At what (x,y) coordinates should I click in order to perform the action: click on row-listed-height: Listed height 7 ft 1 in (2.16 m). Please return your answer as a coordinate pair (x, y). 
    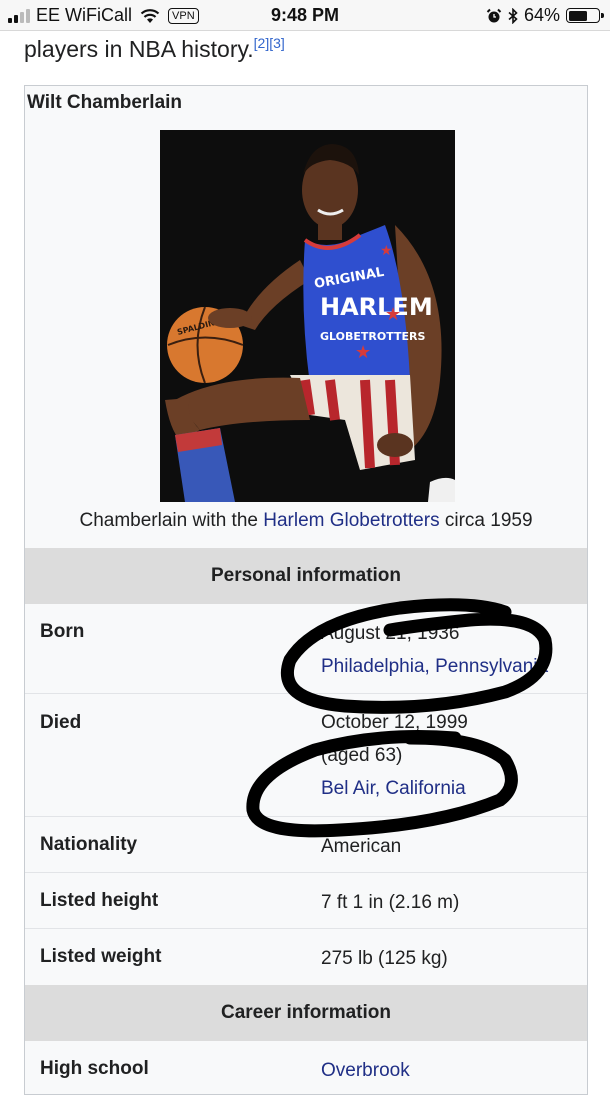
    Looking at the image, I should click on (306, 900).